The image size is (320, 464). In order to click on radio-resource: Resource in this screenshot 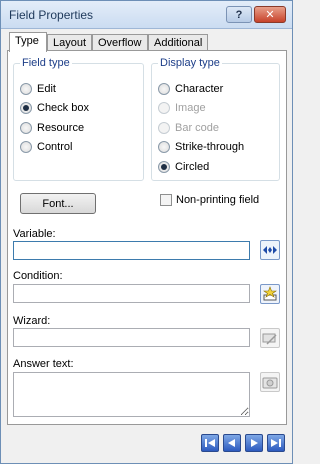, I will do `click(52, 128)`.